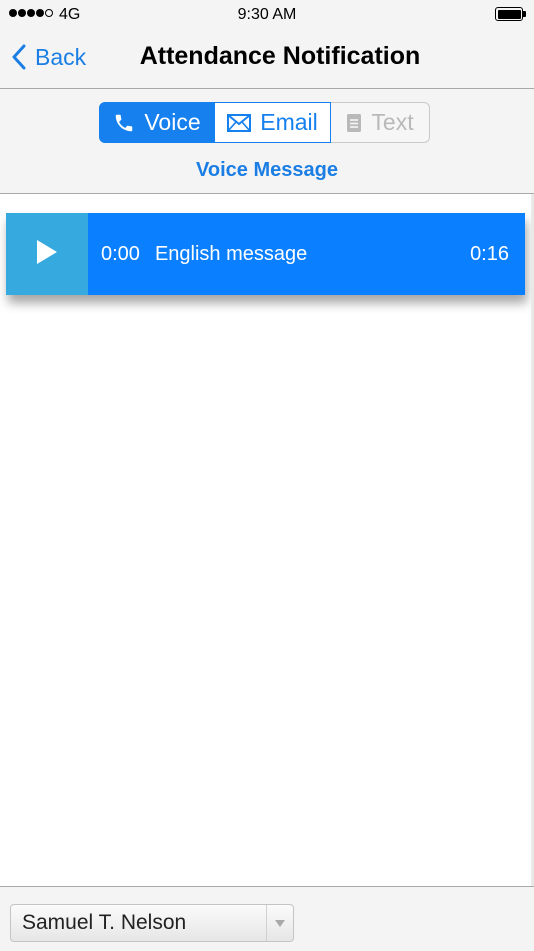  I want to click on envelope-icon, so click(239, 122).